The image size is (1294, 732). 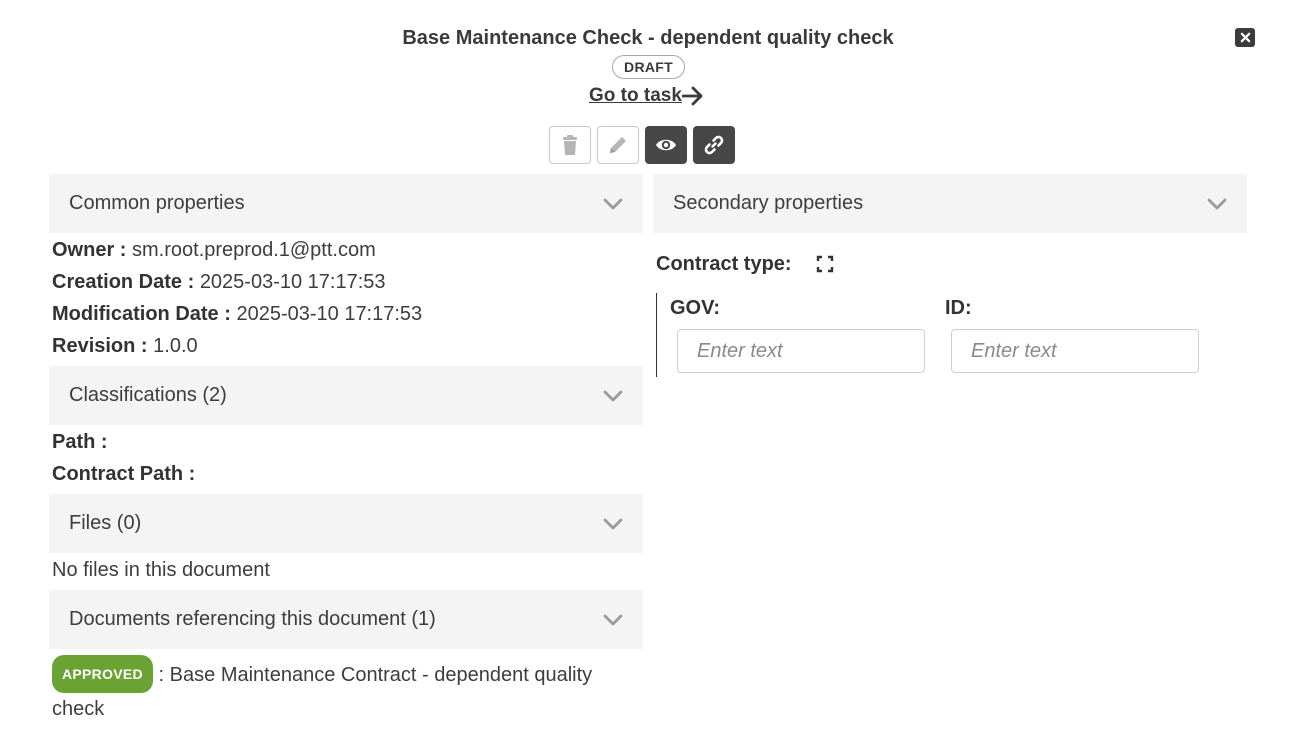 What do you see at coordinates (141, 314) in the screenshot?
I see `modification-date-label: Modification Date :` at bounding box center [141, 314].